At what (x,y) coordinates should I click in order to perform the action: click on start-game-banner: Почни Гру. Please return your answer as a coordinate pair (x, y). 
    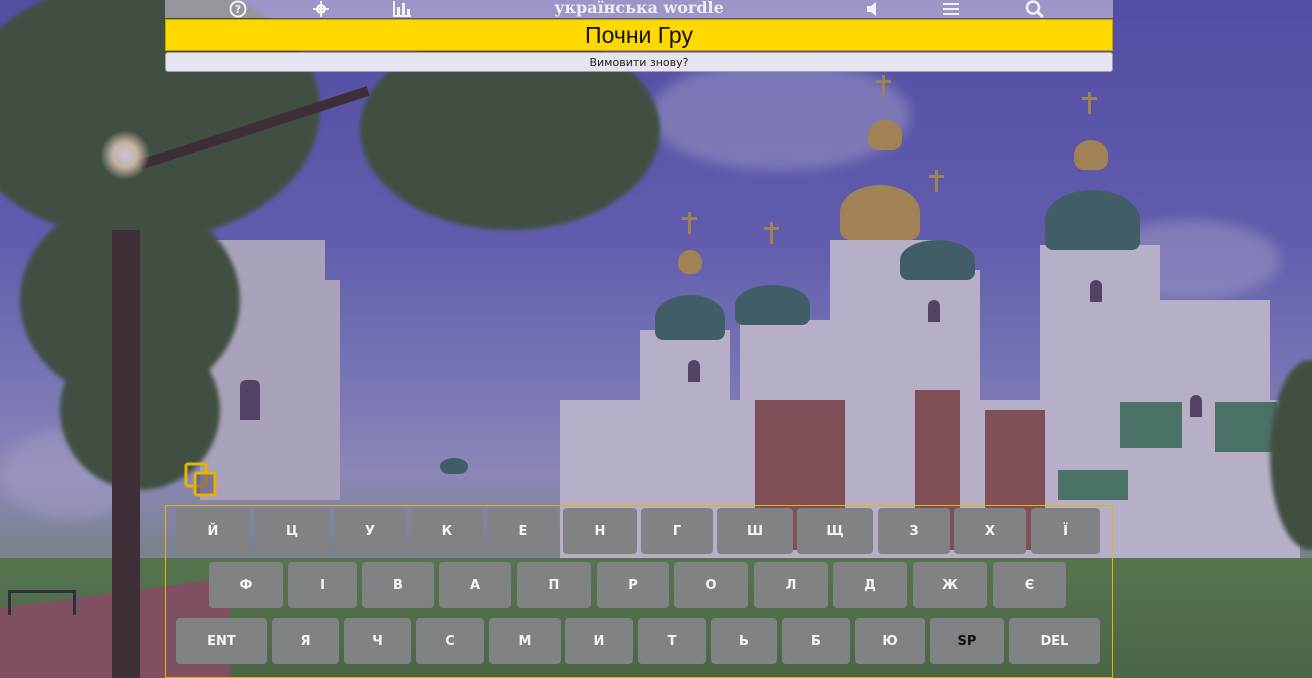
    Looking at the image, I should click on (639, 35).